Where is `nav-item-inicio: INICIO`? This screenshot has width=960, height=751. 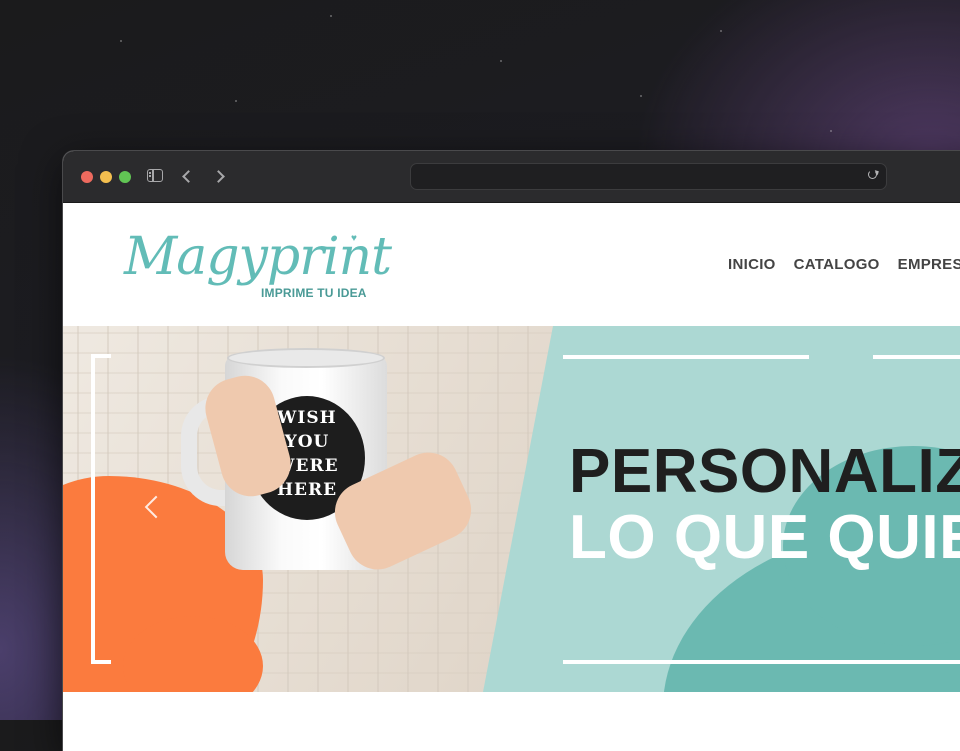
nav-item-inicio: INICIO is located at coordinates (752, 264).